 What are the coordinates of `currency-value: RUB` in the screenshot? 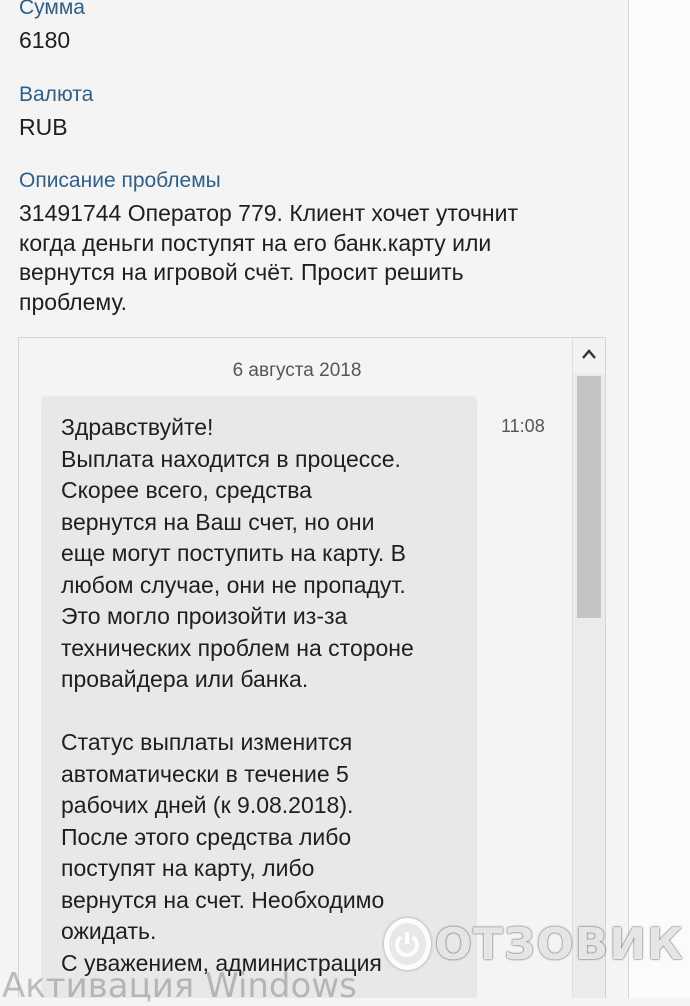 It's located at (43, 127).